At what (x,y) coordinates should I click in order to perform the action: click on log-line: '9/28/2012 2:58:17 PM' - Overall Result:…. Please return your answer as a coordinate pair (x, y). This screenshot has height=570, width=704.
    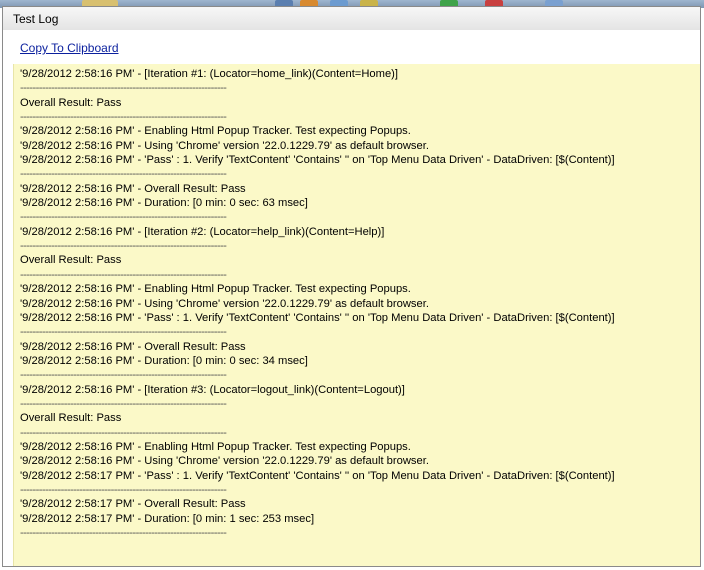
    Looking at the image, I should click on (133, 504).